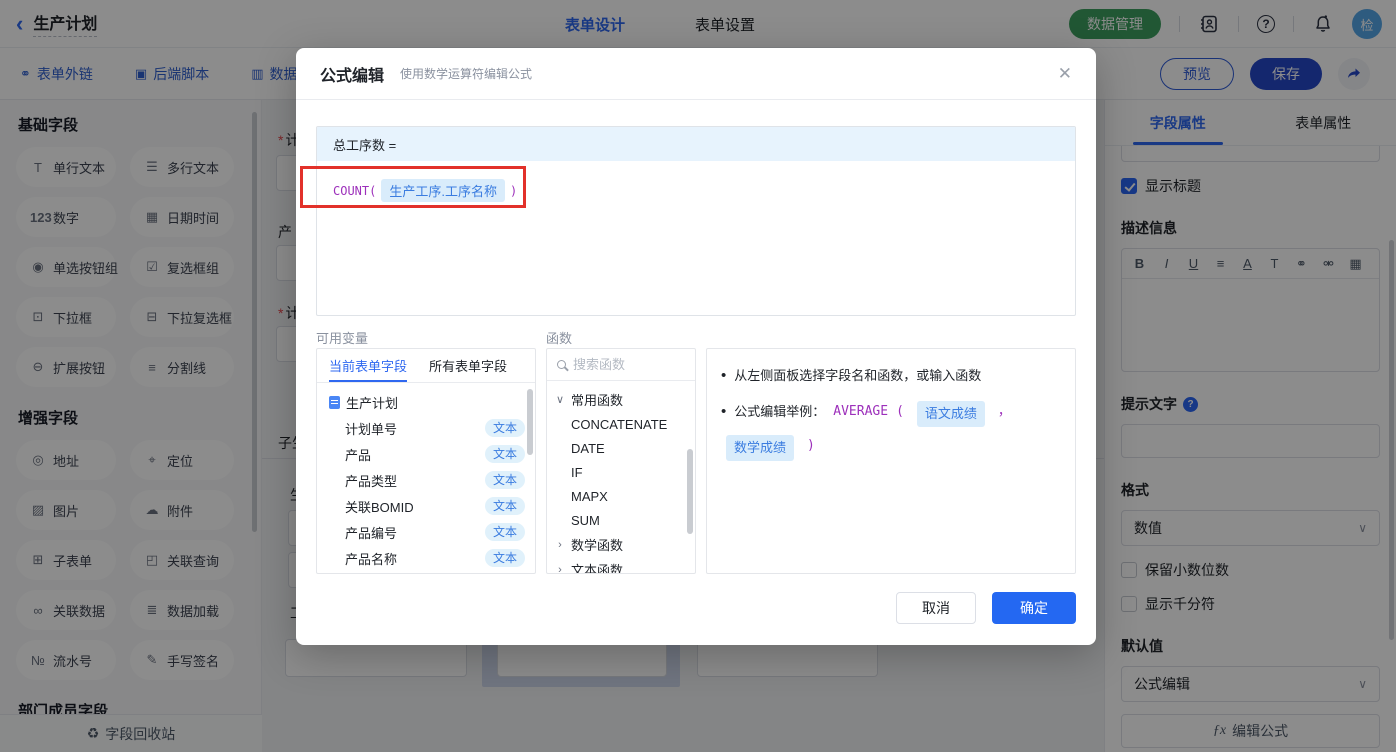 Image resolution: width=1396 pixels, height=752 pixels. Describe the element at coordinates (426, 532) in the screenshot. I see `variable-row: 产品编号 文本` at that location.